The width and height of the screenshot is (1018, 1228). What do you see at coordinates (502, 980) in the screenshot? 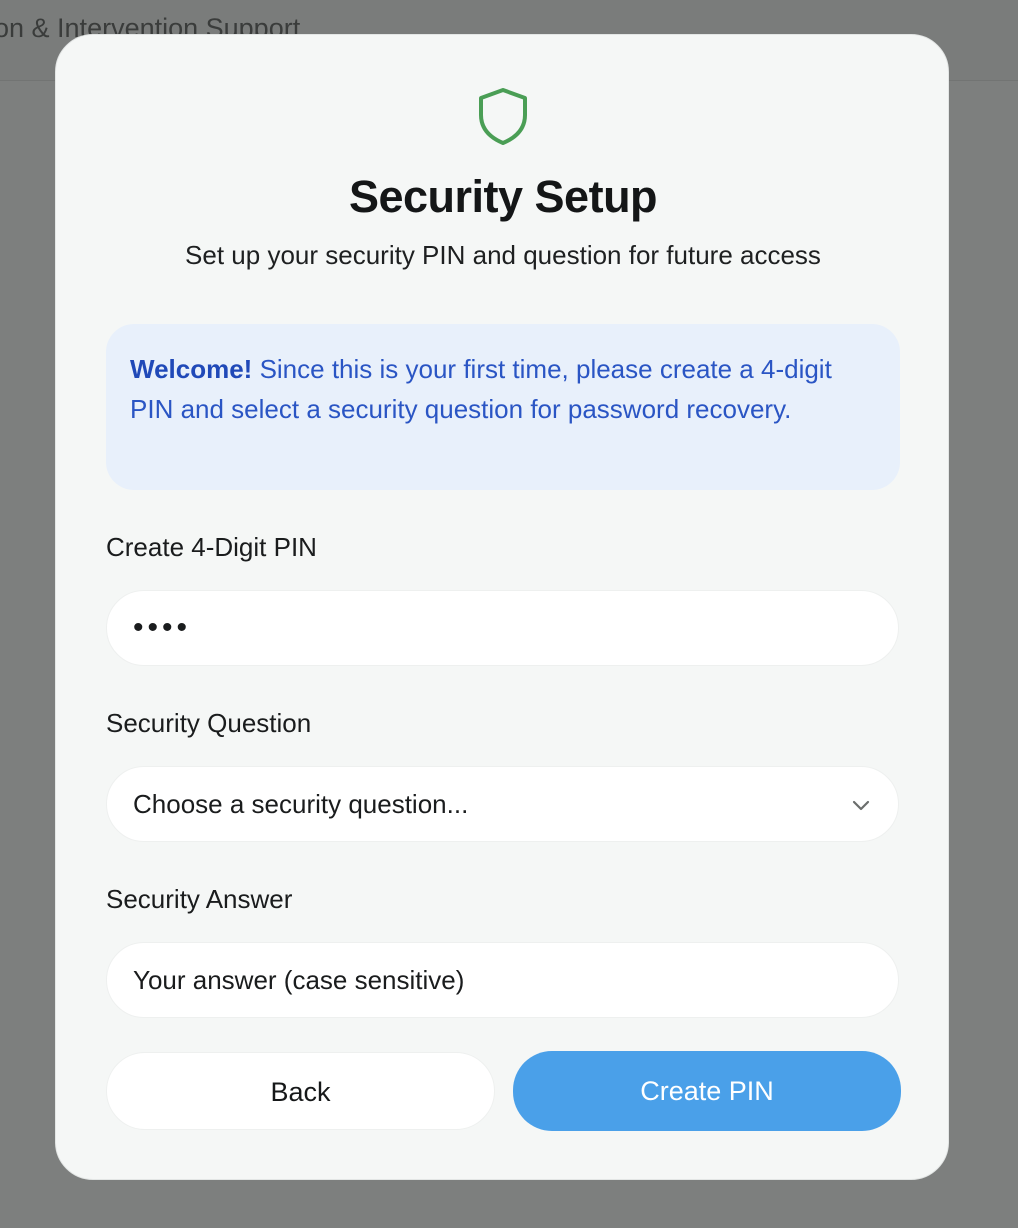
I see `security-answer-input: Your answer (case sensitive)` at bounding box center [502, 980].